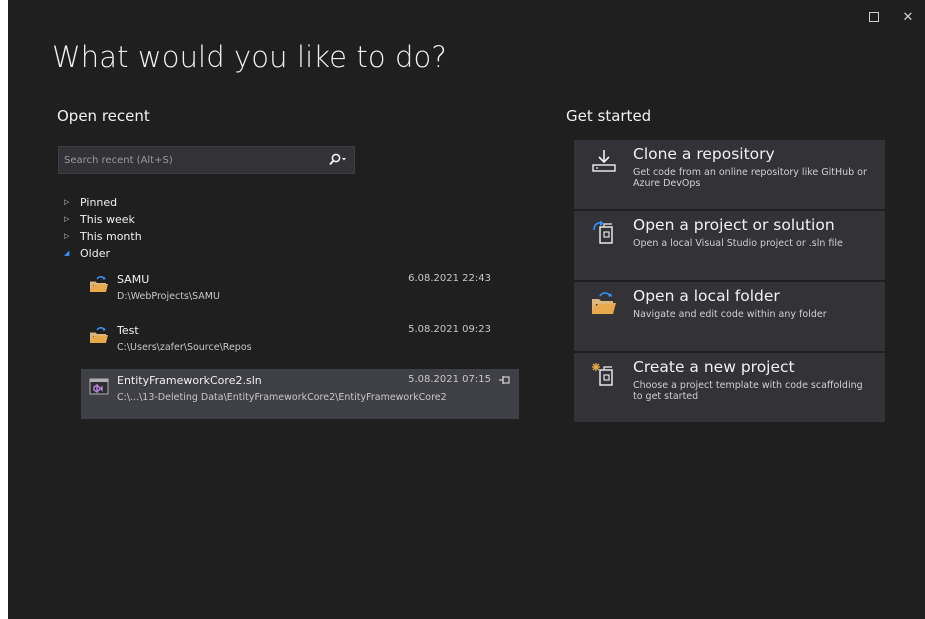 The height and width of the screenshot is (619, 925). What do you see at coordinates (249, 57) in the screenshot?
I see `page-title: What would you like to do?` at bounding box center [249, 57].